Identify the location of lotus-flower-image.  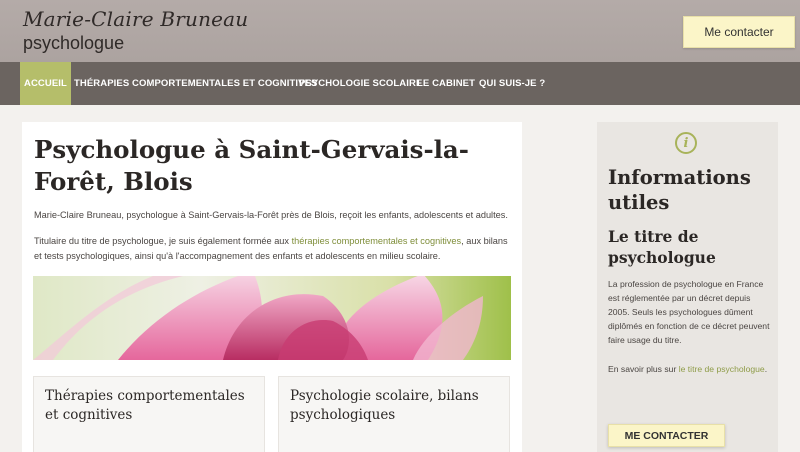
(272, 318).